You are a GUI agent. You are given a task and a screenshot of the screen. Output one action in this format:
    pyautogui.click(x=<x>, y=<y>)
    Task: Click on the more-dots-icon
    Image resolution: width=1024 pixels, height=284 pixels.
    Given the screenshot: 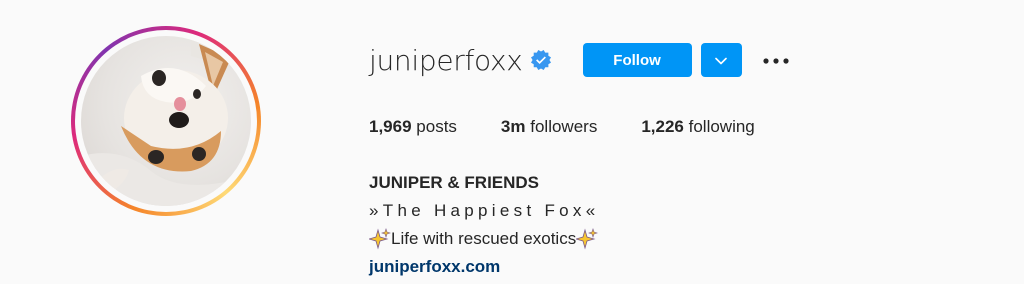 What is the action you would take?
    pyautogui.click(x=775, y=60)
    